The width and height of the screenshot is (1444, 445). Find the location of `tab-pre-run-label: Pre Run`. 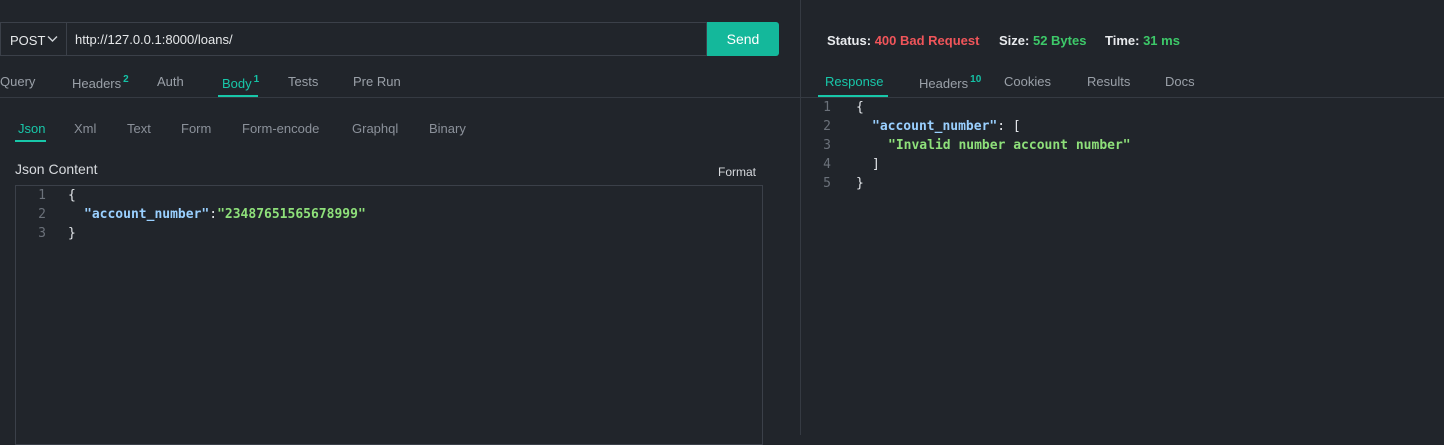

tab-pre-run-label: Pre Run is located at coordinates (377, 81).